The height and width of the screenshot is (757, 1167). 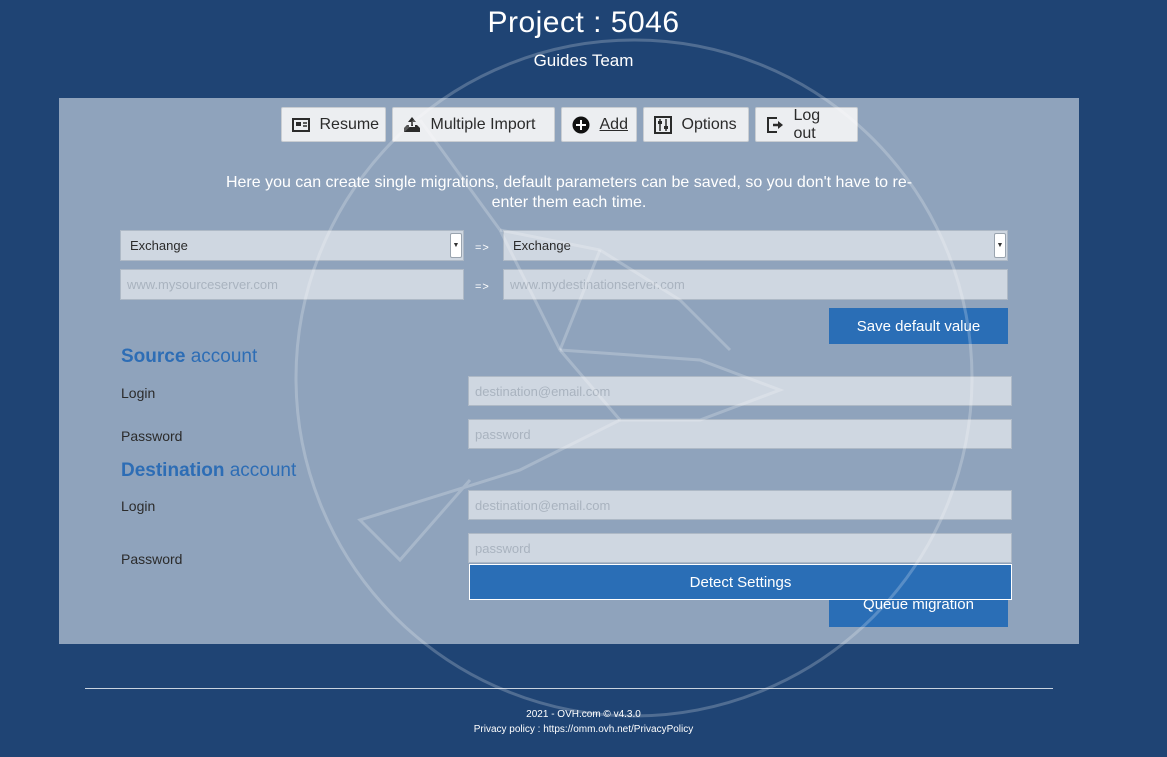 I want to click on sliders-icon, so click(x=662, y=124).